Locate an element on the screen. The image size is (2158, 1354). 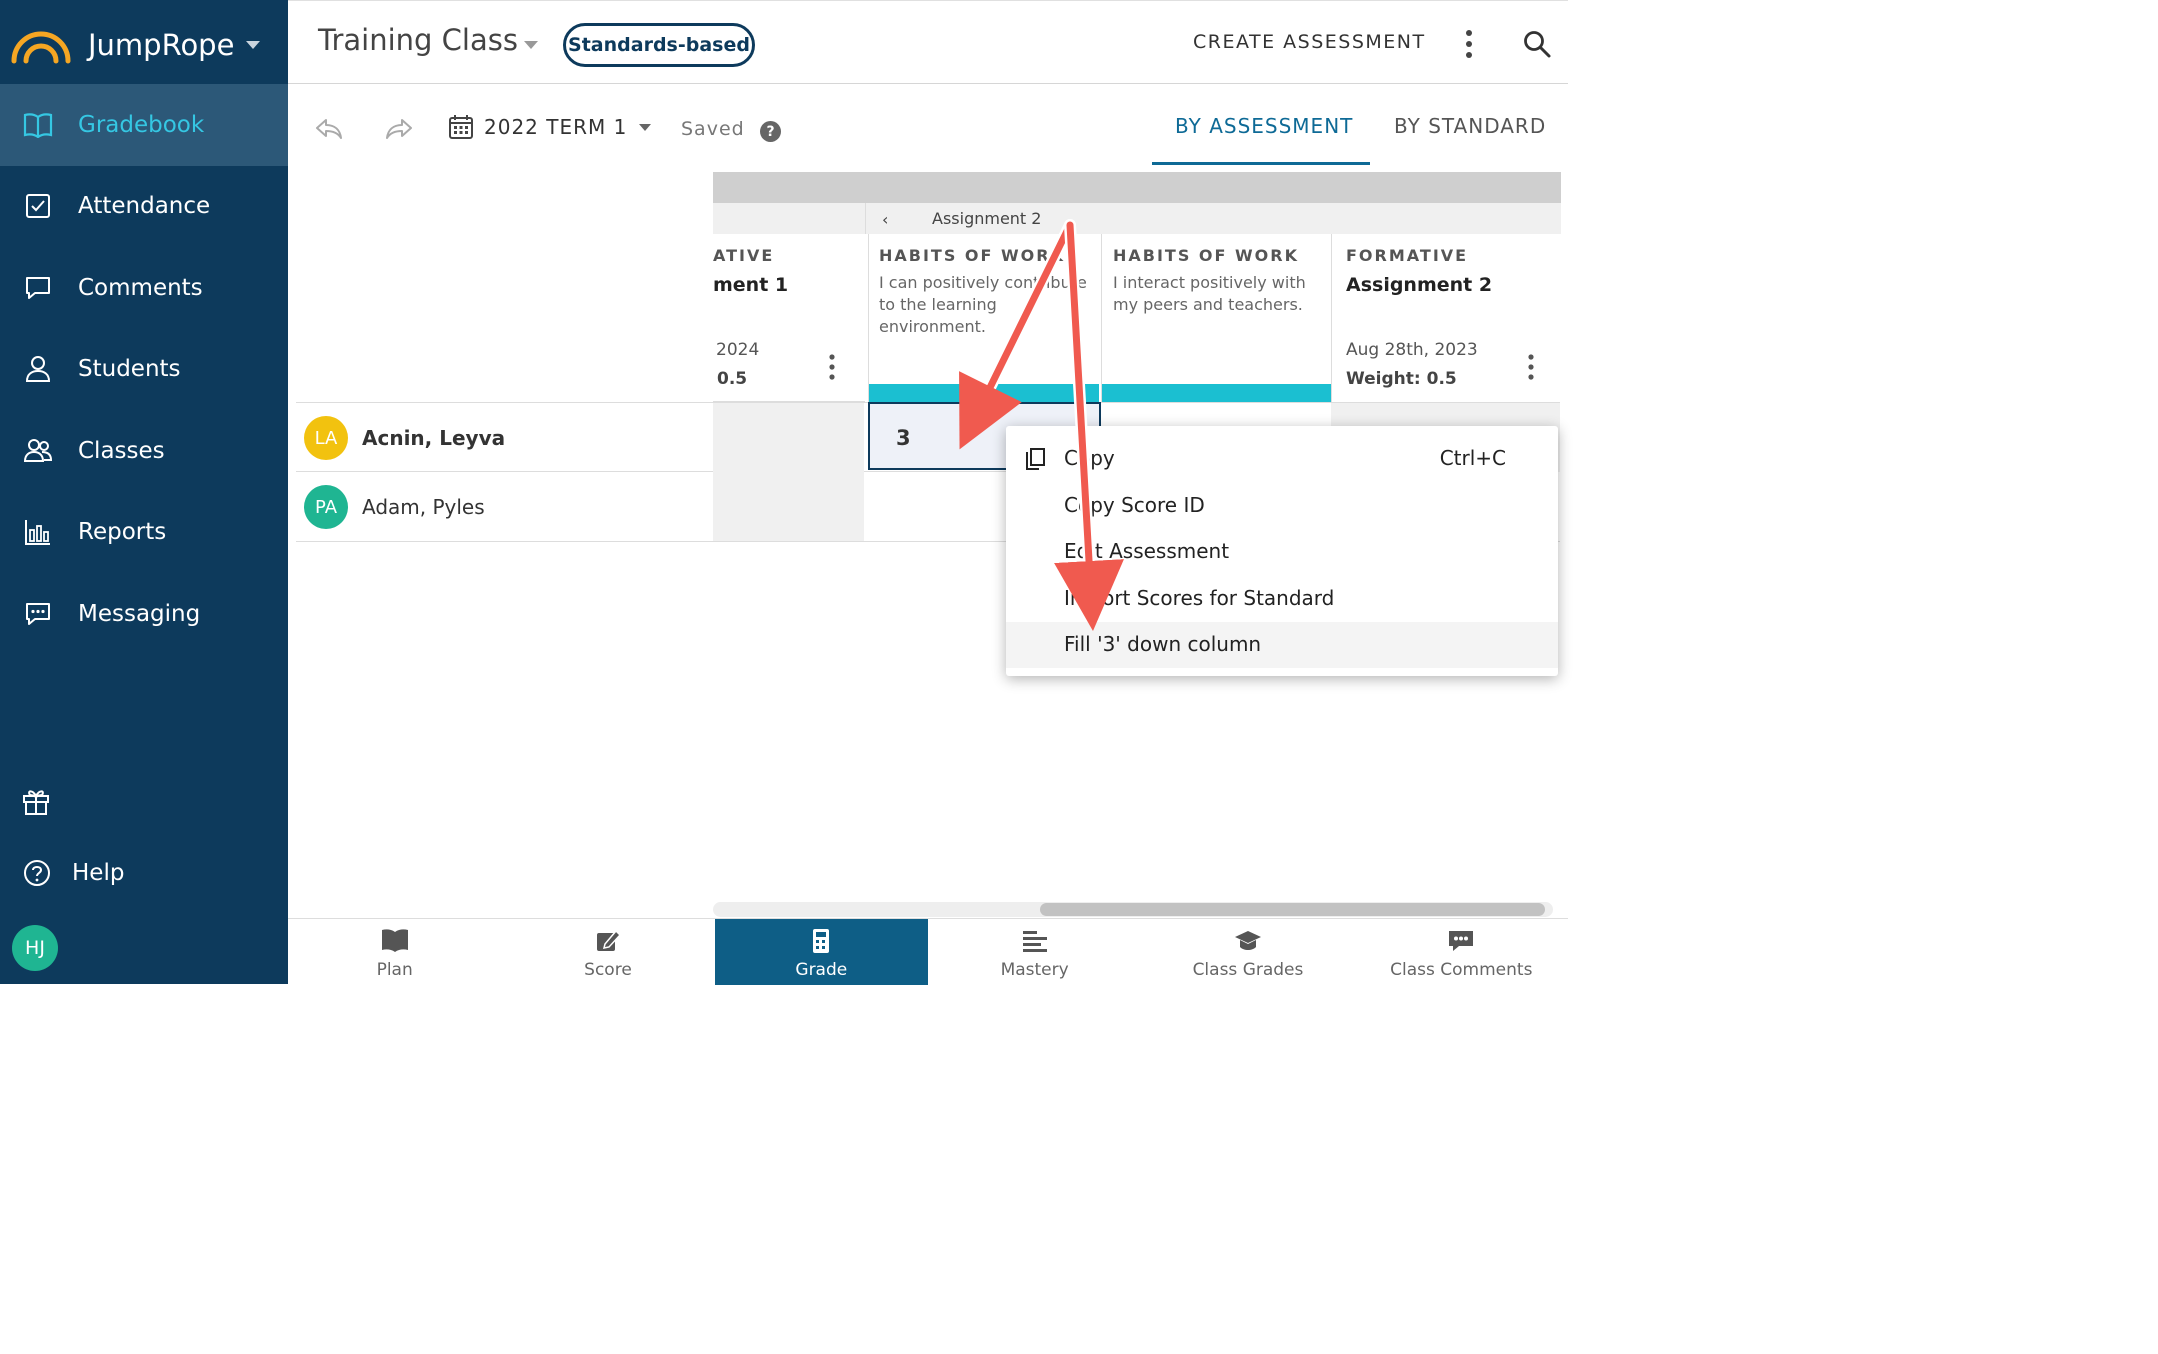
active-tab-indicator is located at coordinates (1261, 163).